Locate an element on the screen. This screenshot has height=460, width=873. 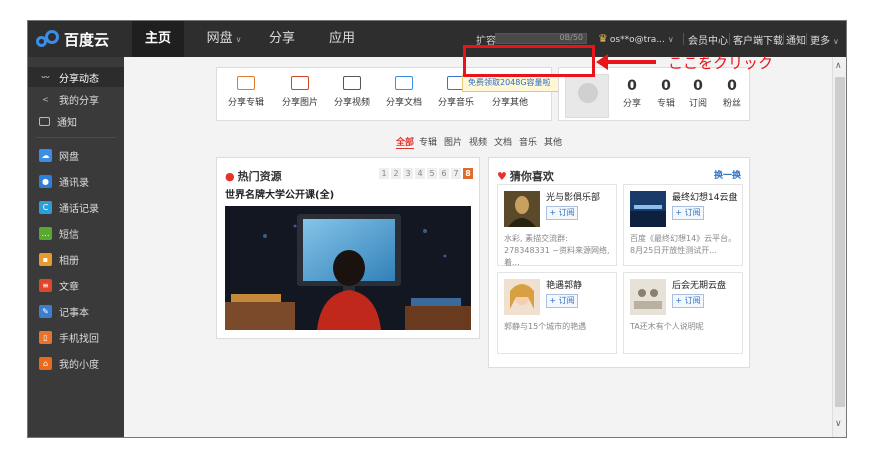
refresh-link: 换一换 is located at coordinates (727, 174).